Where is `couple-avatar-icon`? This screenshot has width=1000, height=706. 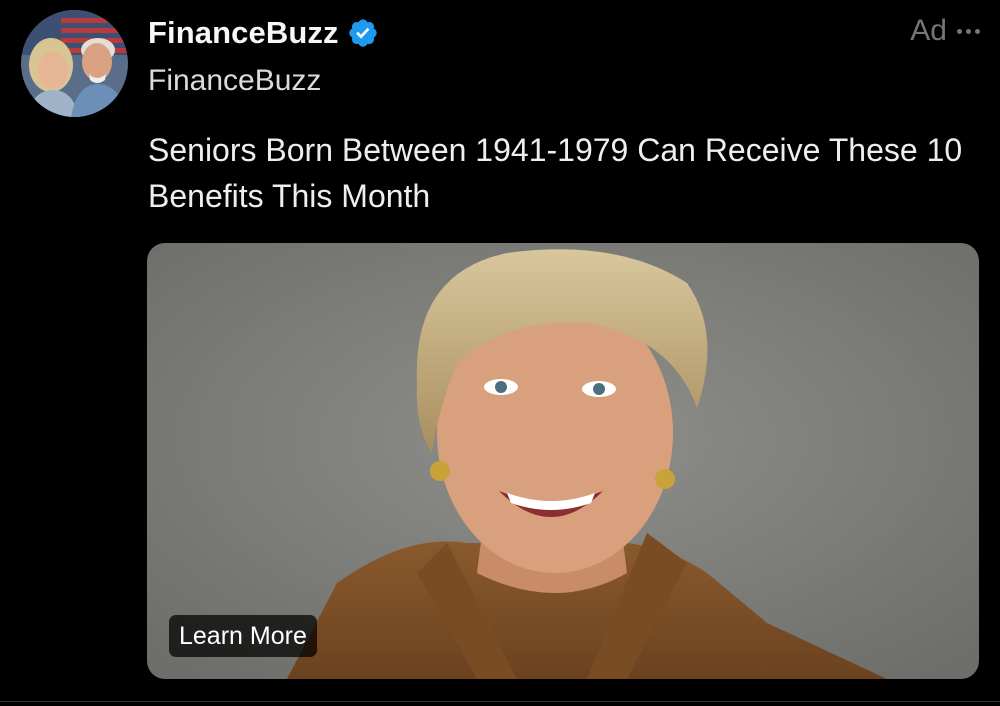 couple-avatar-icon is located at coordinates (74, 63).